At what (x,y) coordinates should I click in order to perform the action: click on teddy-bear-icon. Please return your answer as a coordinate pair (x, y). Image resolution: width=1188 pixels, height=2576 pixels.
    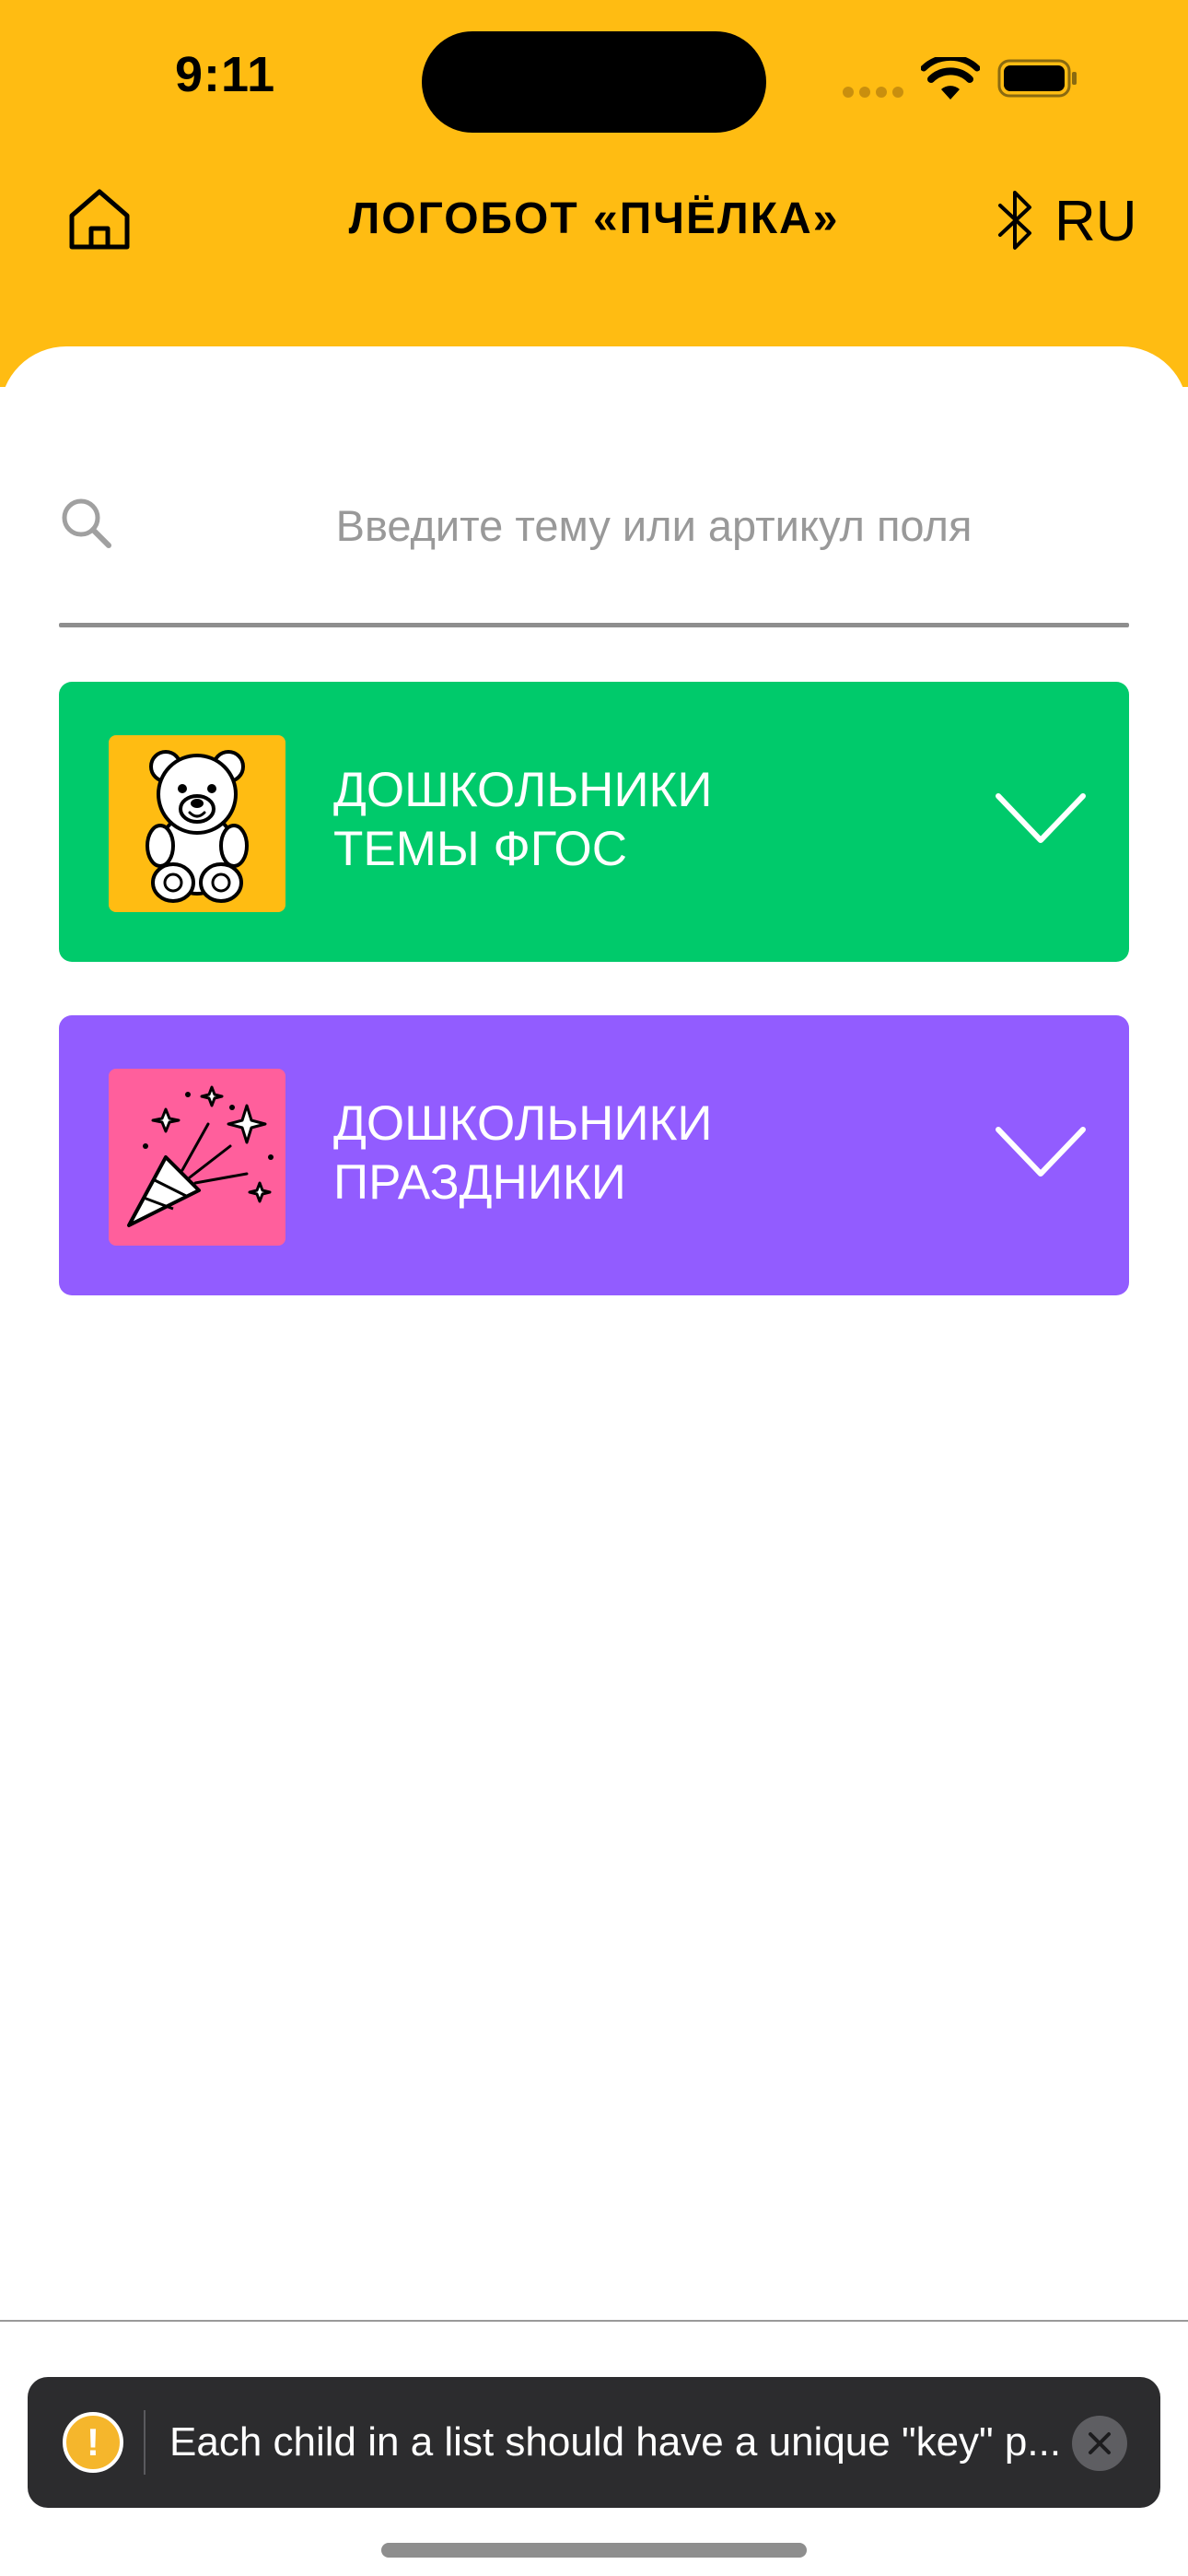
    Looking at the image, I should click on (197, 826).